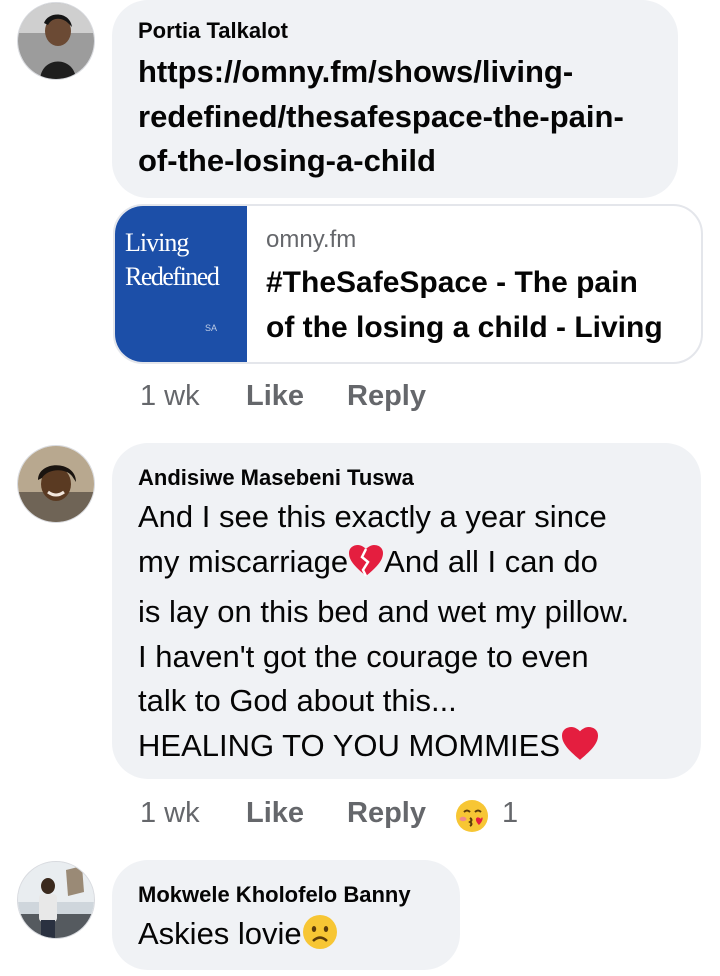 The width and height of the screenshot is (720, 976). Describe the element at coordinates (381, 72) in the screenshot. I see `comment-link-line: https://omny.fm/shows/living-` at that location.